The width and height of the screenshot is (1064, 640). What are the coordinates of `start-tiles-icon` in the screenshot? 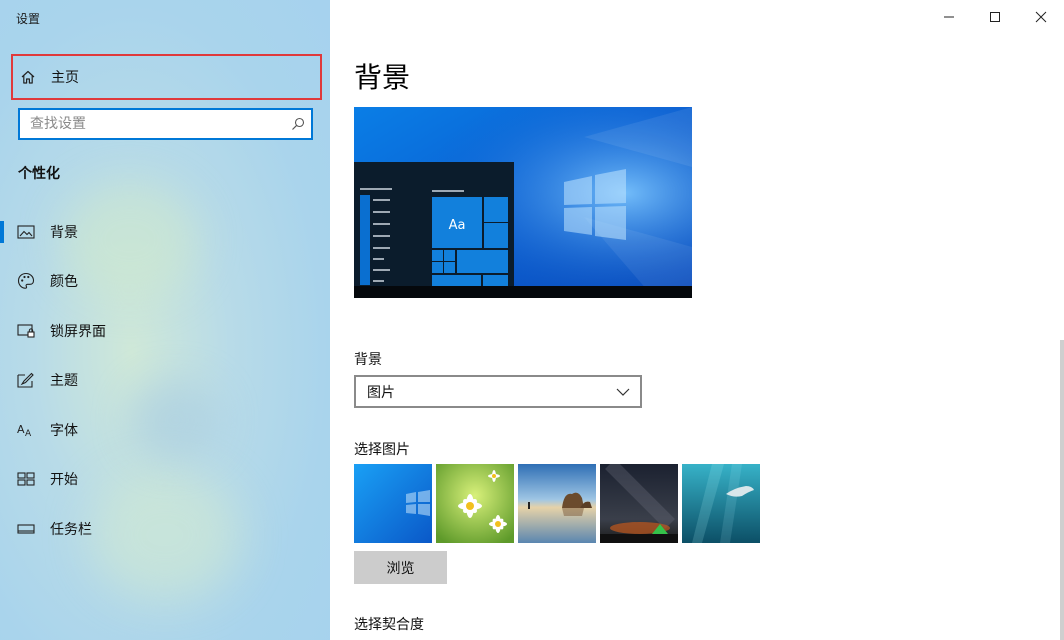 It's located at (26, 479).